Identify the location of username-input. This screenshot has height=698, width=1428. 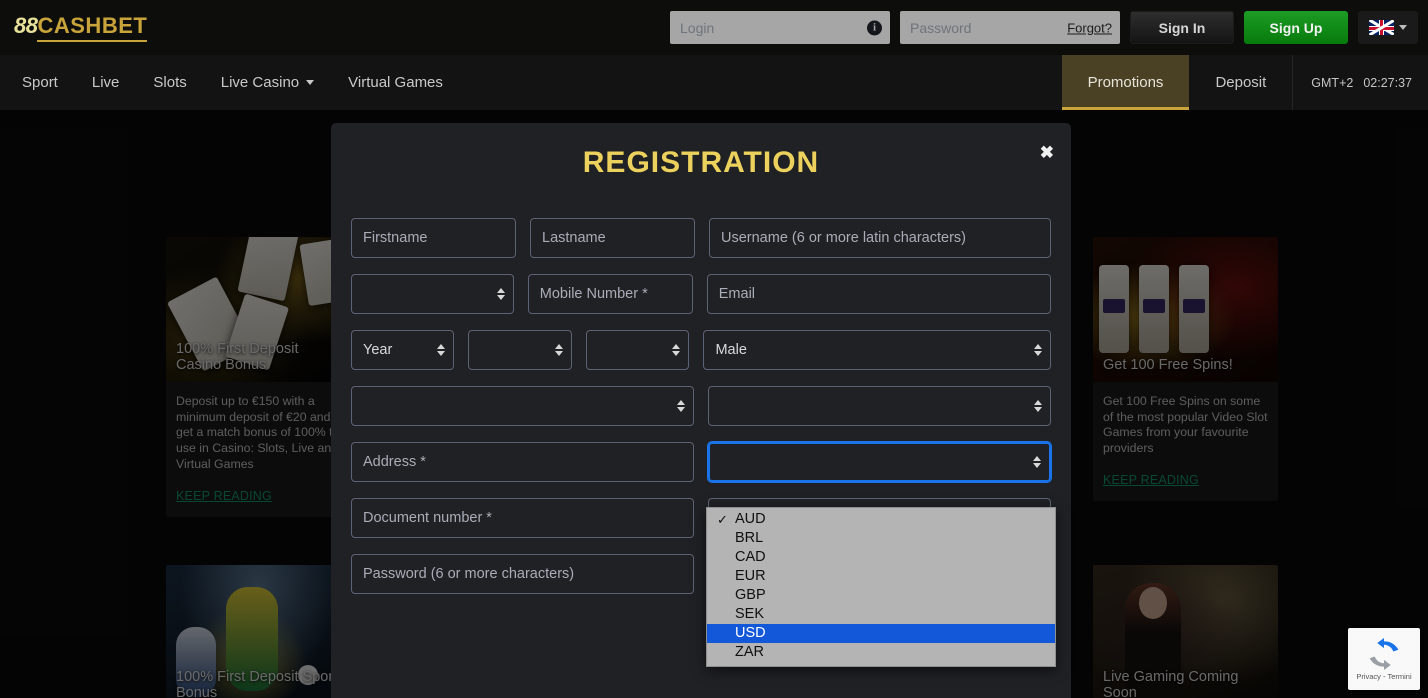
(880, 238).